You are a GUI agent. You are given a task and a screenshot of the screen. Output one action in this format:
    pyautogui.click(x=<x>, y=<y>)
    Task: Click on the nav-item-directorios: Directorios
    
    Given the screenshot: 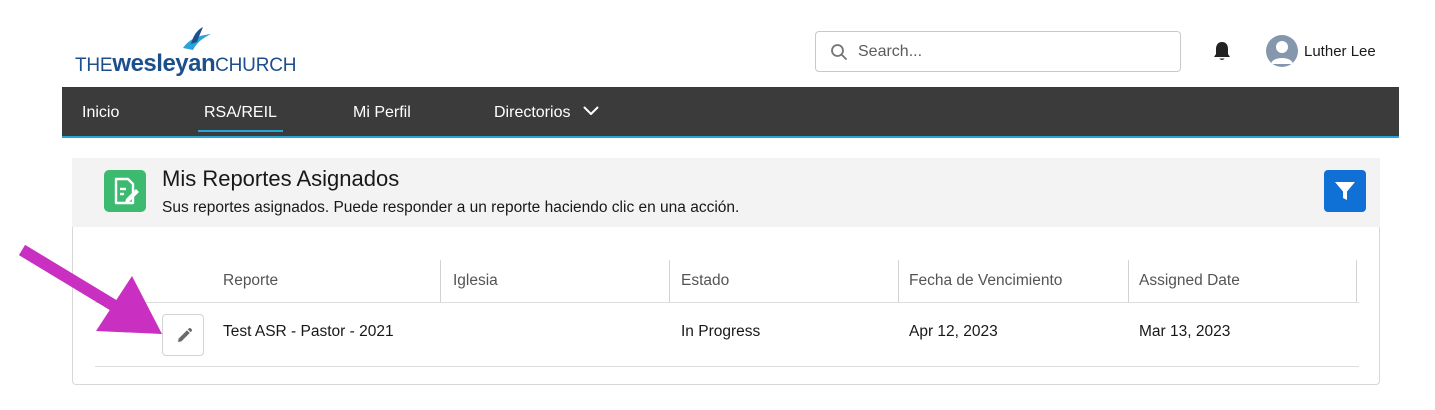 What is the action you would take?
    pyautogui.click(x=546, y=112)
    